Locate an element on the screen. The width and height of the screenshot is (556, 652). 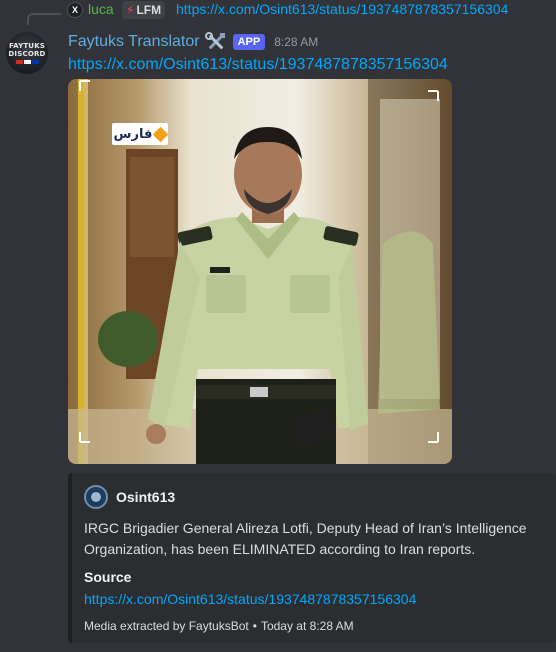
embed-footer-text: Media extracted by FaytuksBot is located at coordinates (166, 626).